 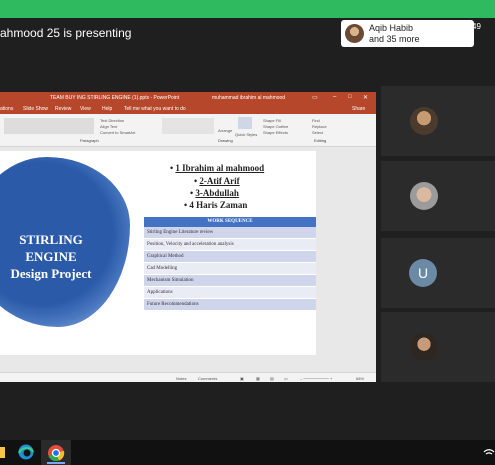 I want to click on reading-view-icon: ▤, so click(x=272, y=378).